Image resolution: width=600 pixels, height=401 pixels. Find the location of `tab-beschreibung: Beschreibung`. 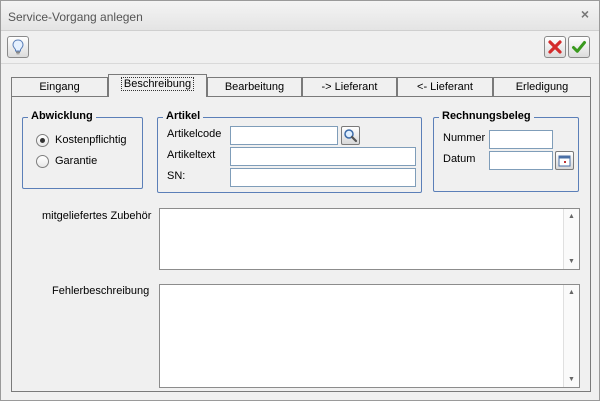

tab-beschreibung: Beschreibung is located at coordinates (157, 85).